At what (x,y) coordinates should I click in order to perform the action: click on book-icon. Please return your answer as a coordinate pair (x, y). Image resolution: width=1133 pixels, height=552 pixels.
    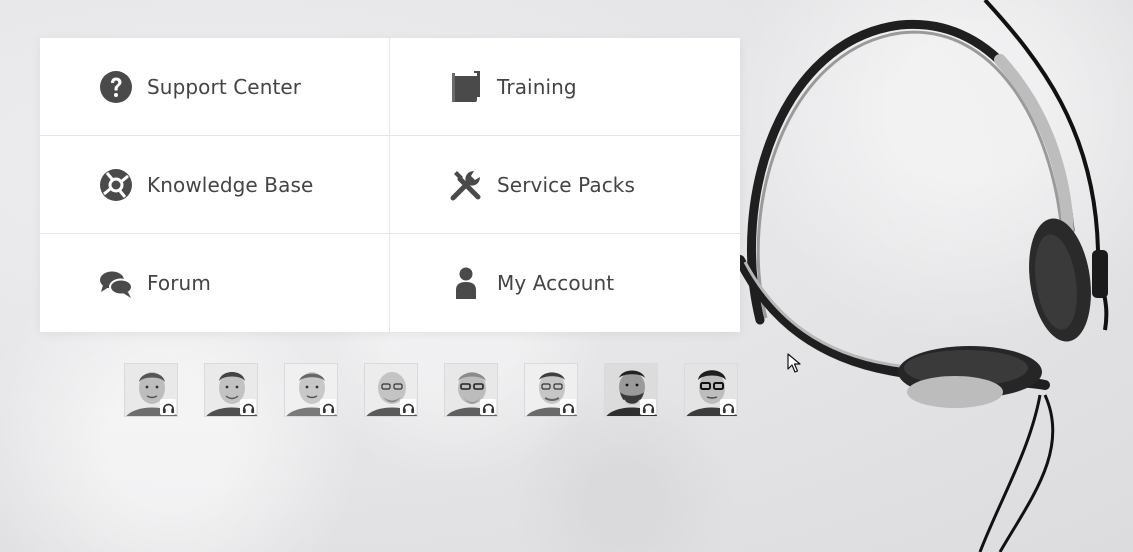
    Looking at the image, I should click on (466, 87).